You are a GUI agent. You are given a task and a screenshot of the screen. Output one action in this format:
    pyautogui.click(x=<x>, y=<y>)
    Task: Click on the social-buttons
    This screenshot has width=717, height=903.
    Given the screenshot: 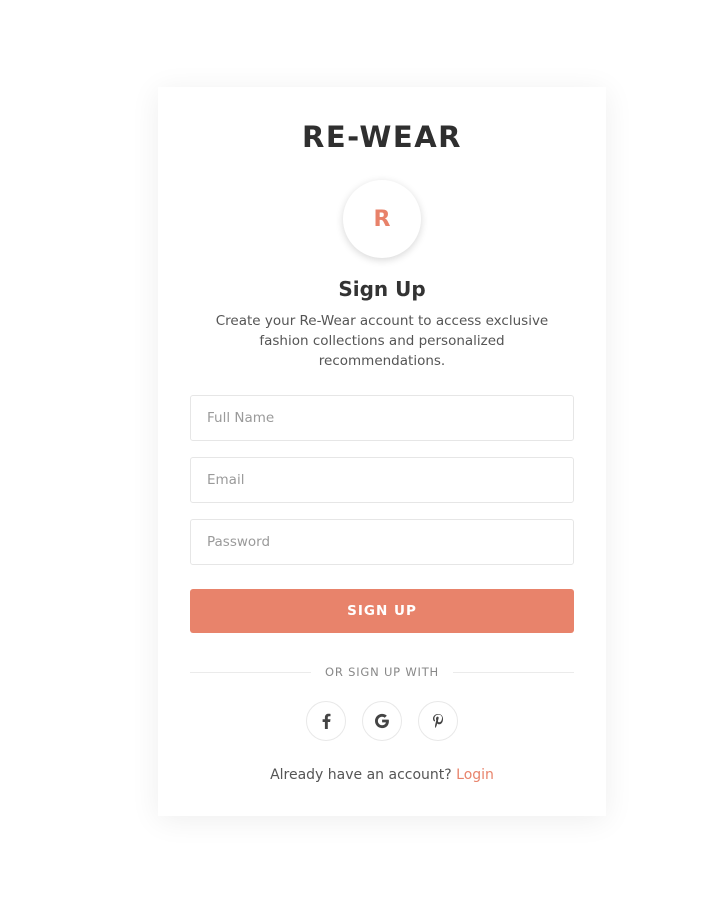 What is the action you would take?
    pyautogui.click(x=382, y=721)
    